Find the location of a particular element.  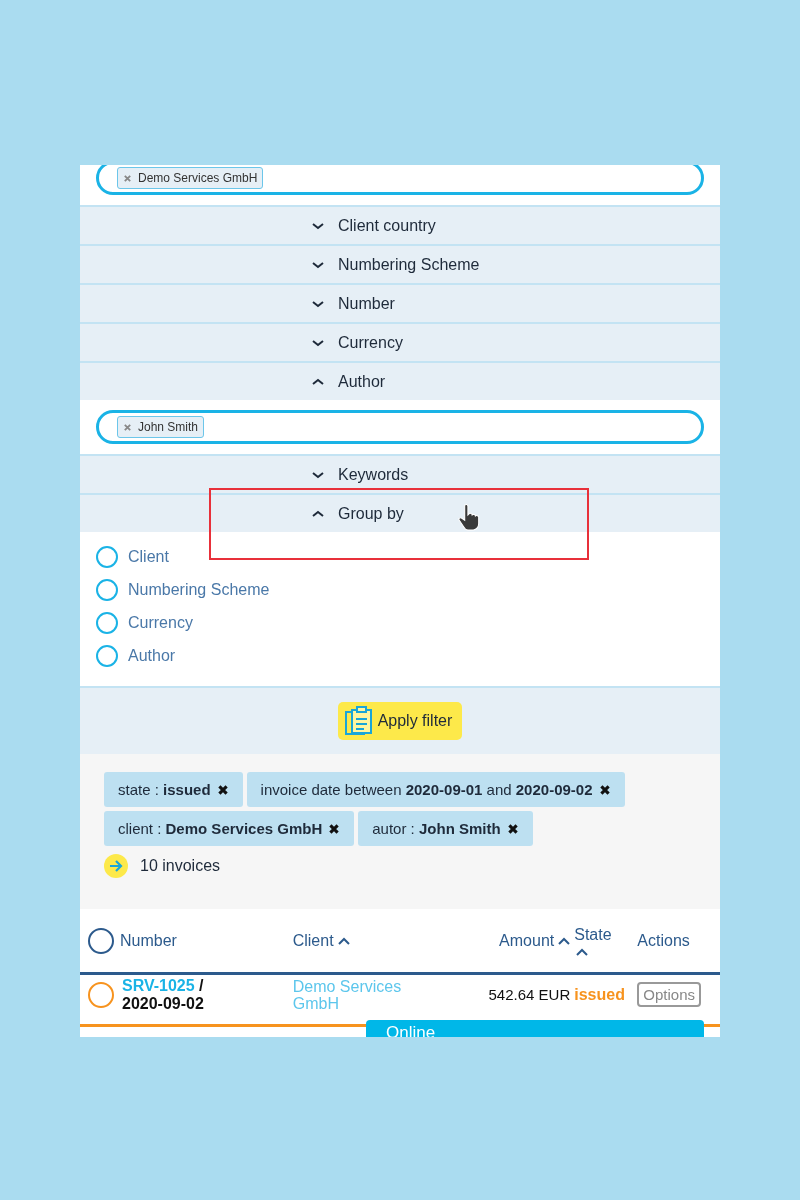

select-all-checkbox is located at coordinates (101, 940).